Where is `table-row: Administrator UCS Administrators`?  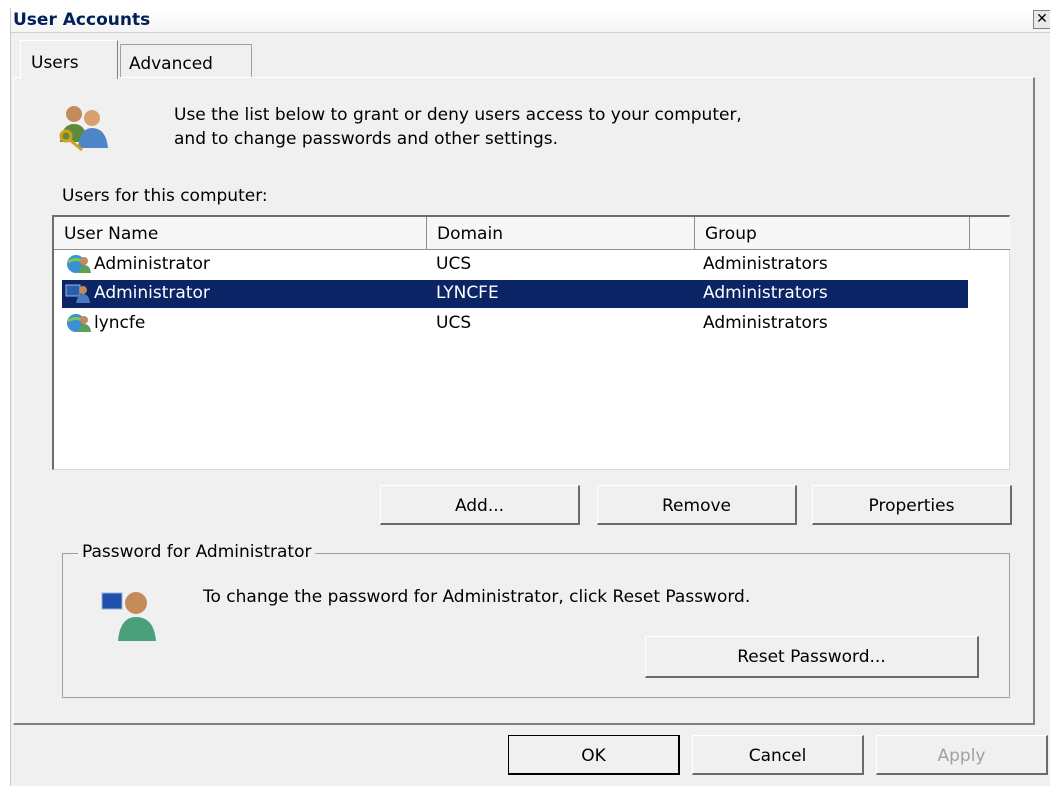
table-row: Administrator UCS Administrators is located at coordinates (515, 265).